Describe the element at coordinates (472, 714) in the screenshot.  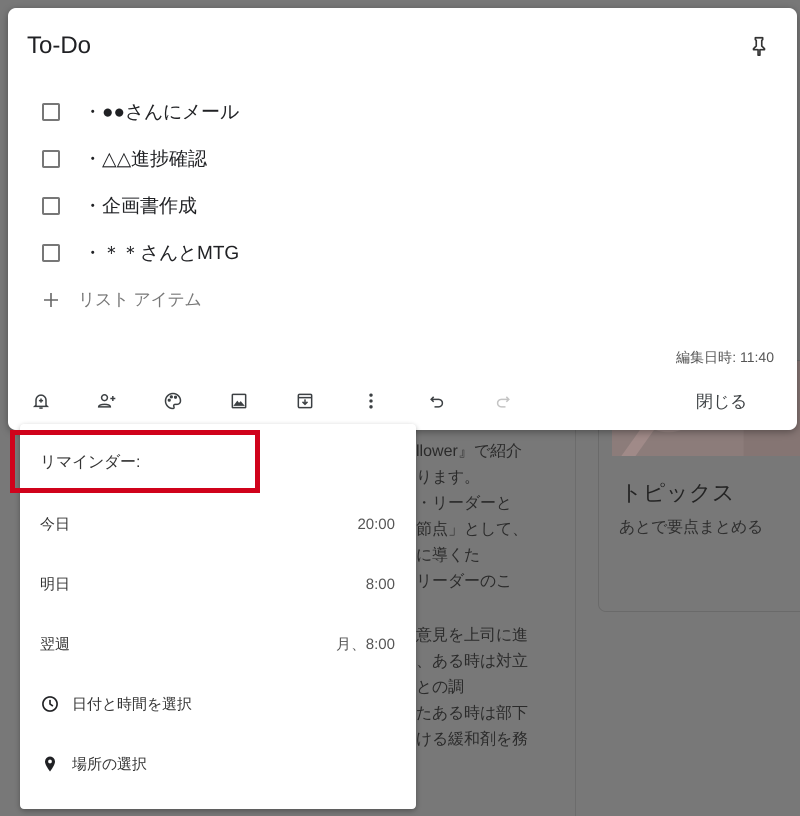
I see `note-text-line: たある時は部下` at that location.